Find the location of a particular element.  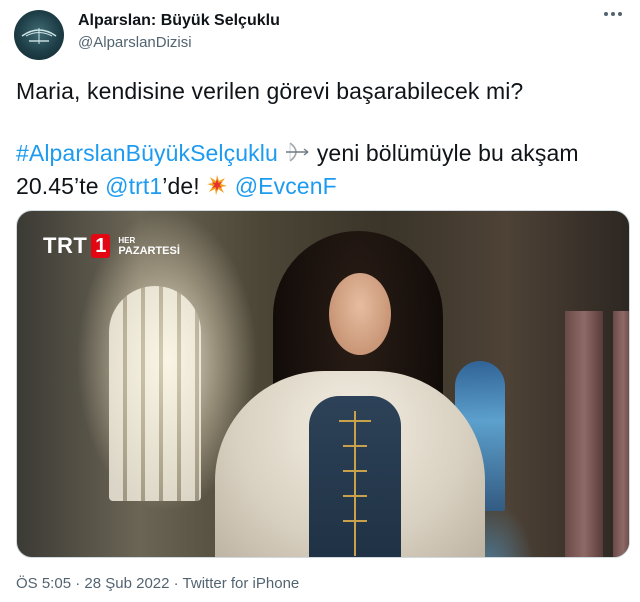

hashtag-link: #AlparslanBüyükSelçuklu is located at coordinates (147, 153).